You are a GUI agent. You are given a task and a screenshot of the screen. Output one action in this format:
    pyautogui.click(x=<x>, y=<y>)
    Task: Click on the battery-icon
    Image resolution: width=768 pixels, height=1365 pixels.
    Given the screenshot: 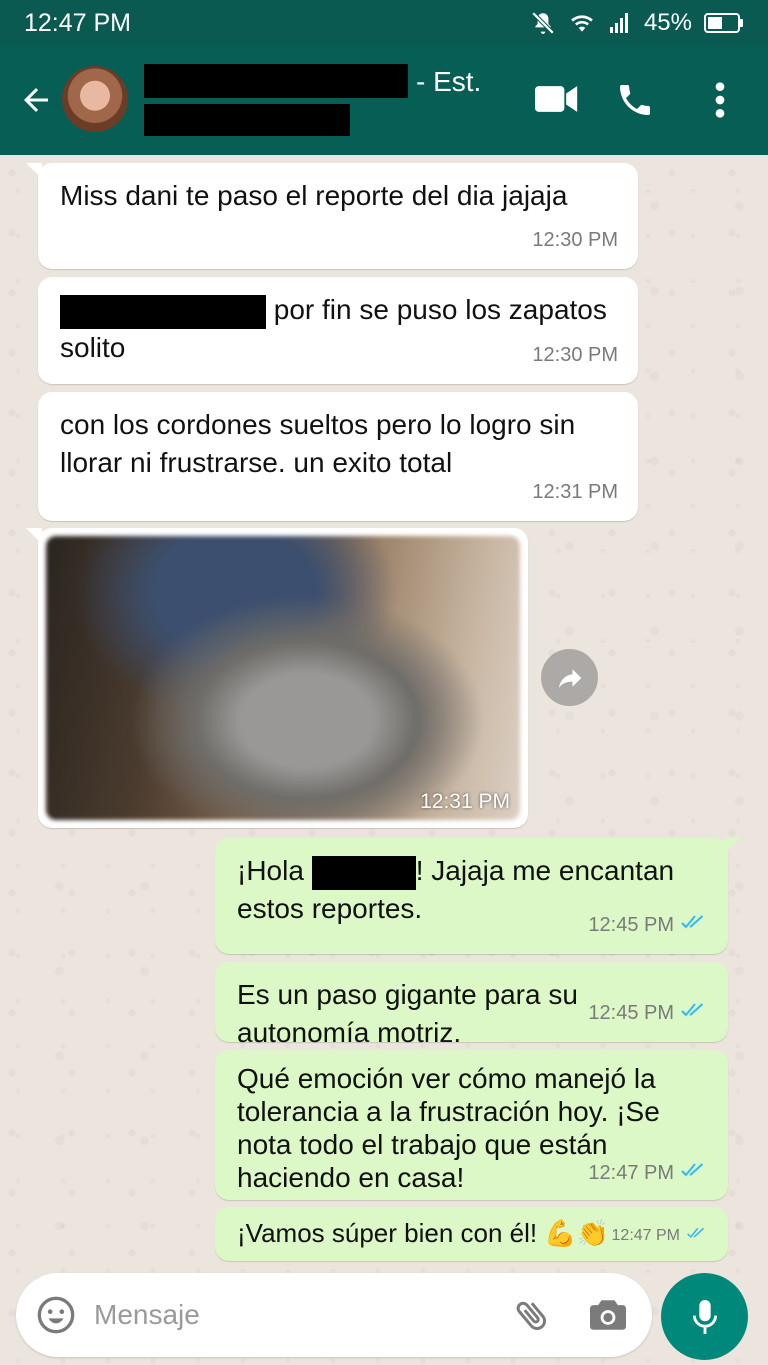 What is the action you would take?
    pyautogui.click(x=724, y=23)
    